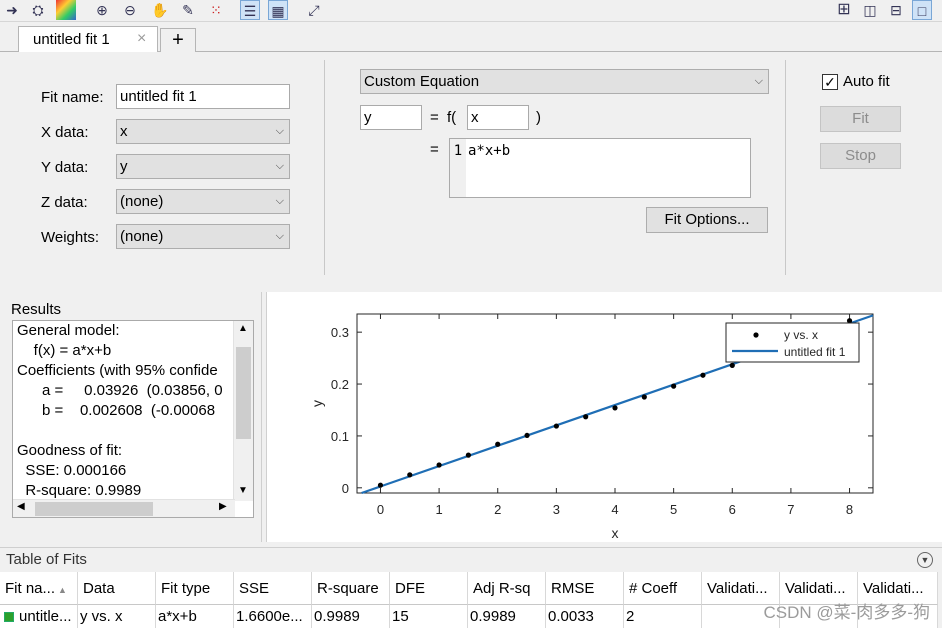  Describe the element at coordinates (188, 10) in the screenshot. I see `data-cursor-icon-2: ✎` at that location.